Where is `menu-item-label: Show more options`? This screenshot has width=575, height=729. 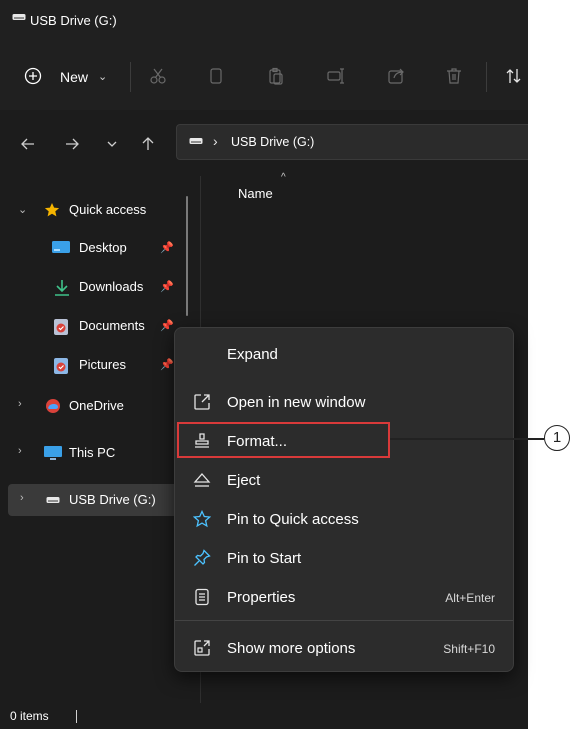 menu-item-label: Show more options is located at coordinates (291, 648).